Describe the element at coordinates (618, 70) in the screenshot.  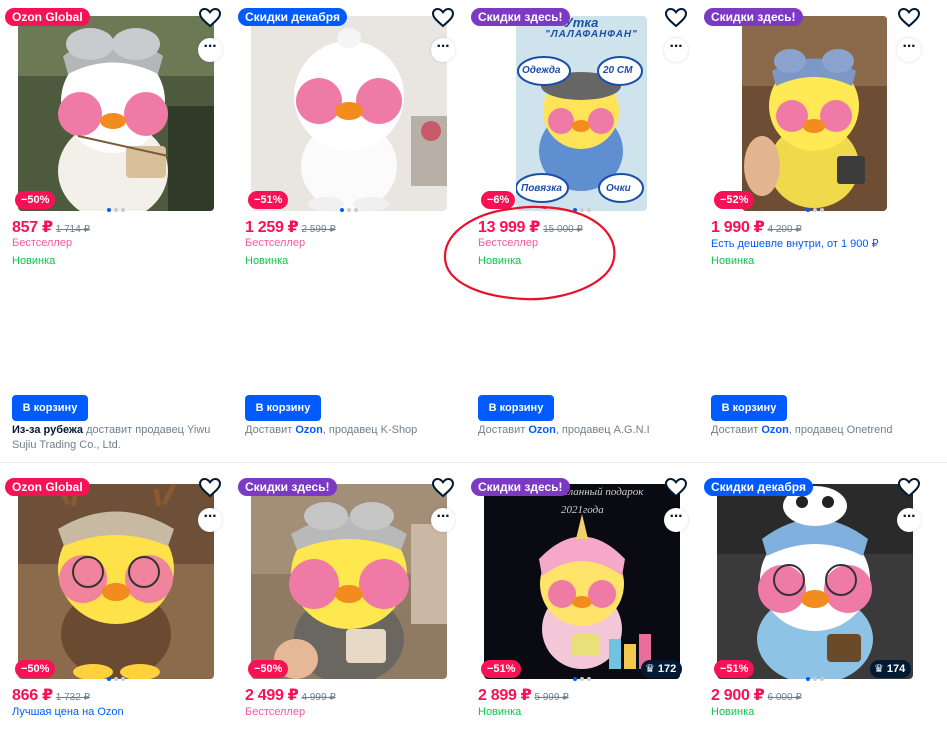
I see `image-tag: 20 СМ` at that location.